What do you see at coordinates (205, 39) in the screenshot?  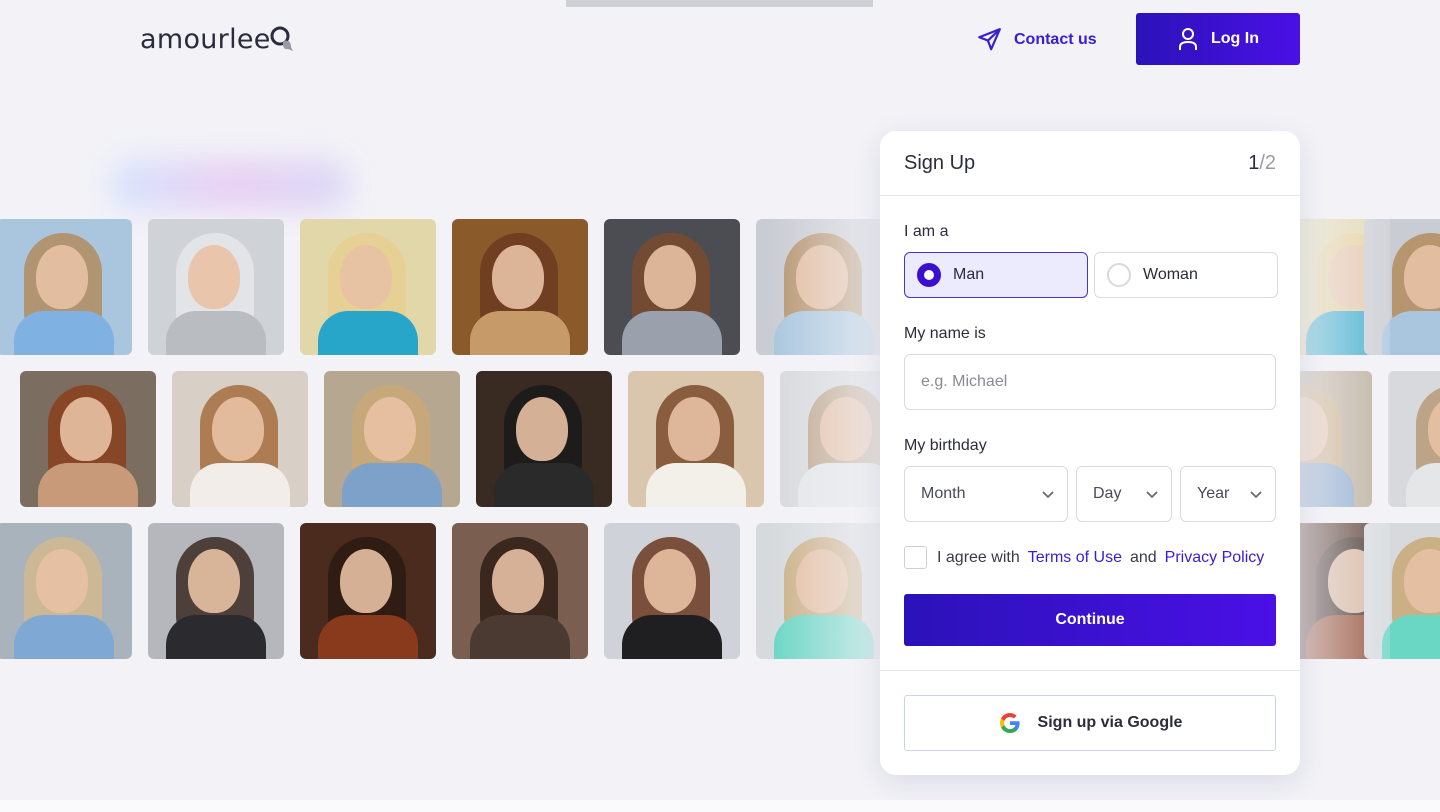 I see `logo-text: amourlee` at bounding box center [205, 39].